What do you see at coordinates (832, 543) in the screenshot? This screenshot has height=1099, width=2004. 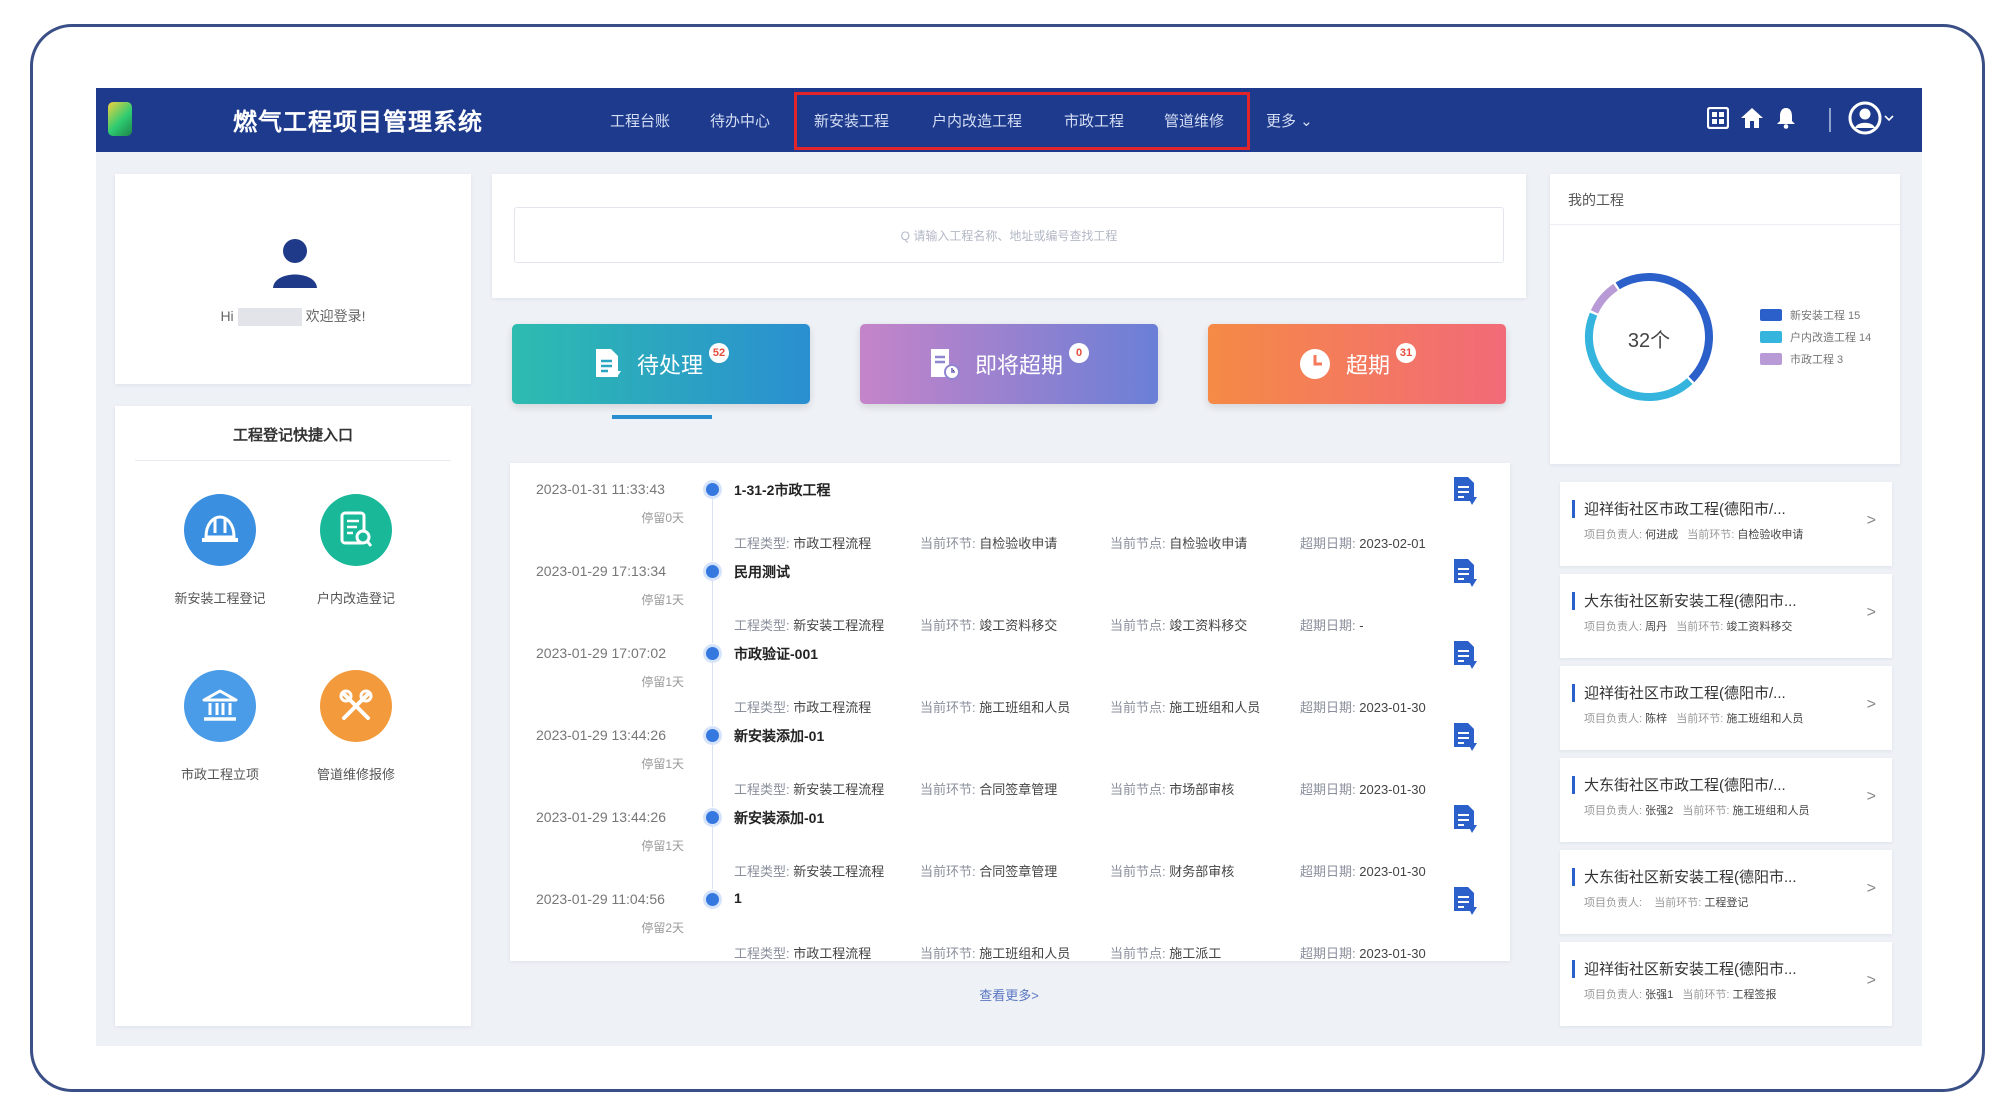 I see `value: 市政工程流程` at bounding box center [832, 543].